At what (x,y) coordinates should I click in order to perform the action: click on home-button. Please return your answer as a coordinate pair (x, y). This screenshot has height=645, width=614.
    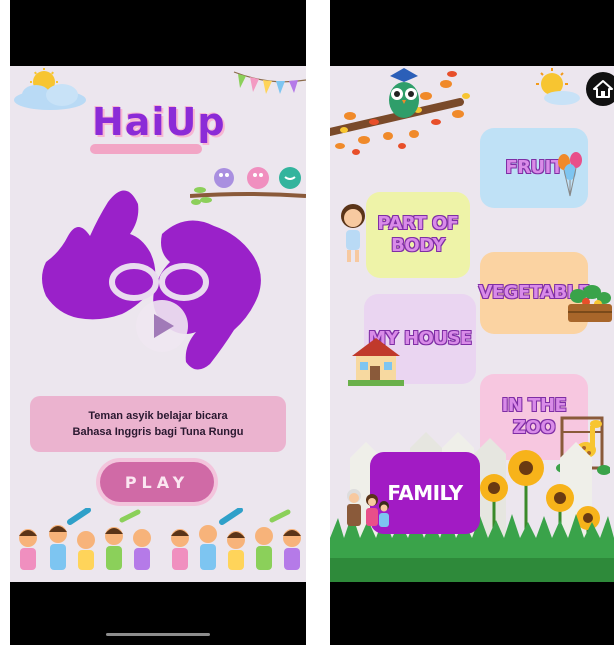
    Looking at the image, I should click on (600, 89).